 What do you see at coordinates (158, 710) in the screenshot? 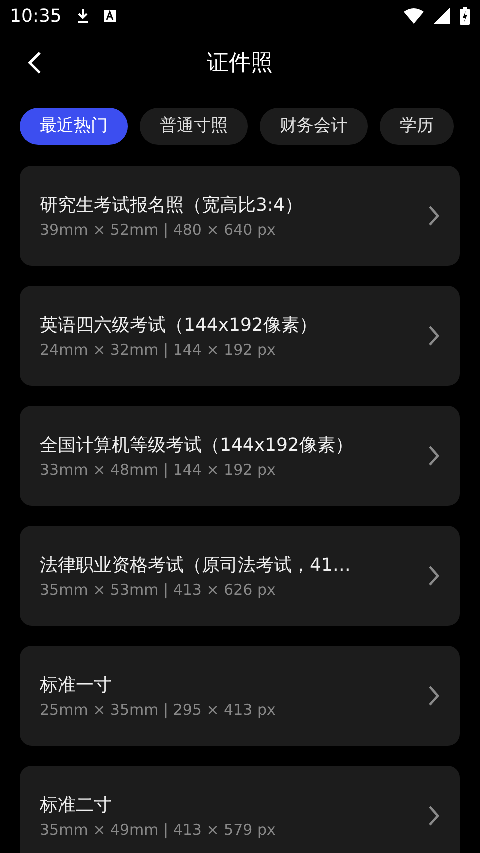
I see `size-dimensions: 25mm × 35mm | 295 × 413 px` at bounding box center [158, 710].